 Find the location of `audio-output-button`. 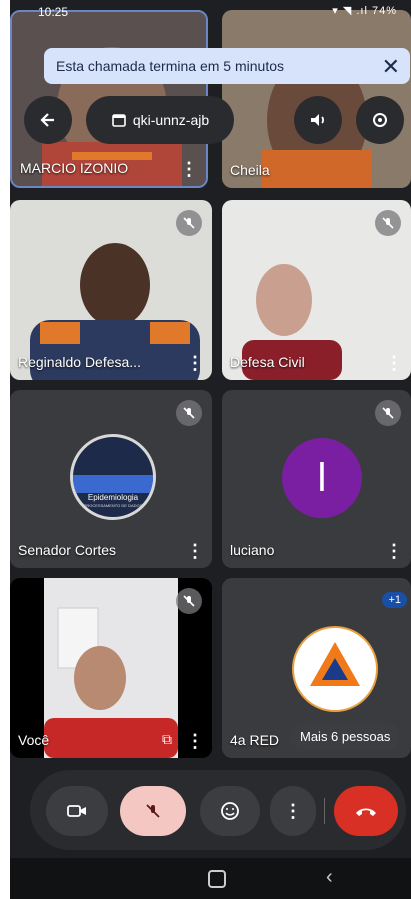

audio-output-button is located at coordinates (318, 120).